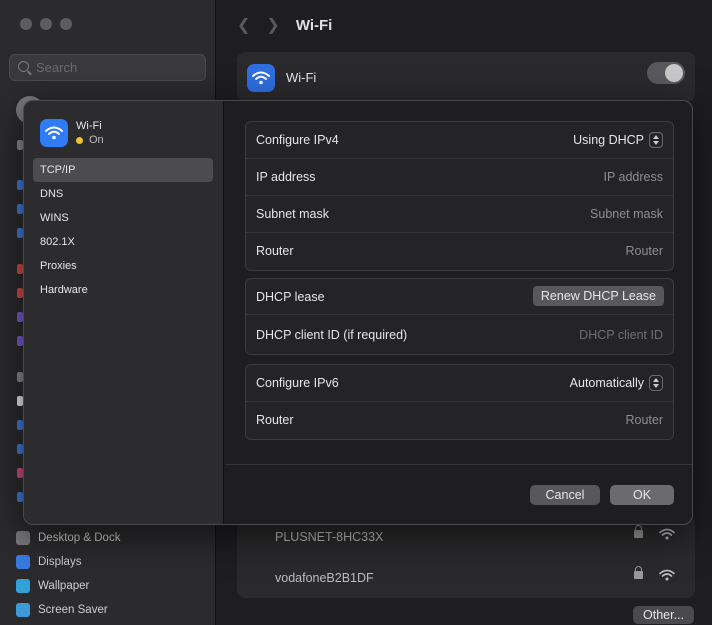 This screenshot has height=625, width=712. What do you see at coordinates (459, 251) in the screenshot?
I see `router-row: Router Router` at bounding box center [459, 251].